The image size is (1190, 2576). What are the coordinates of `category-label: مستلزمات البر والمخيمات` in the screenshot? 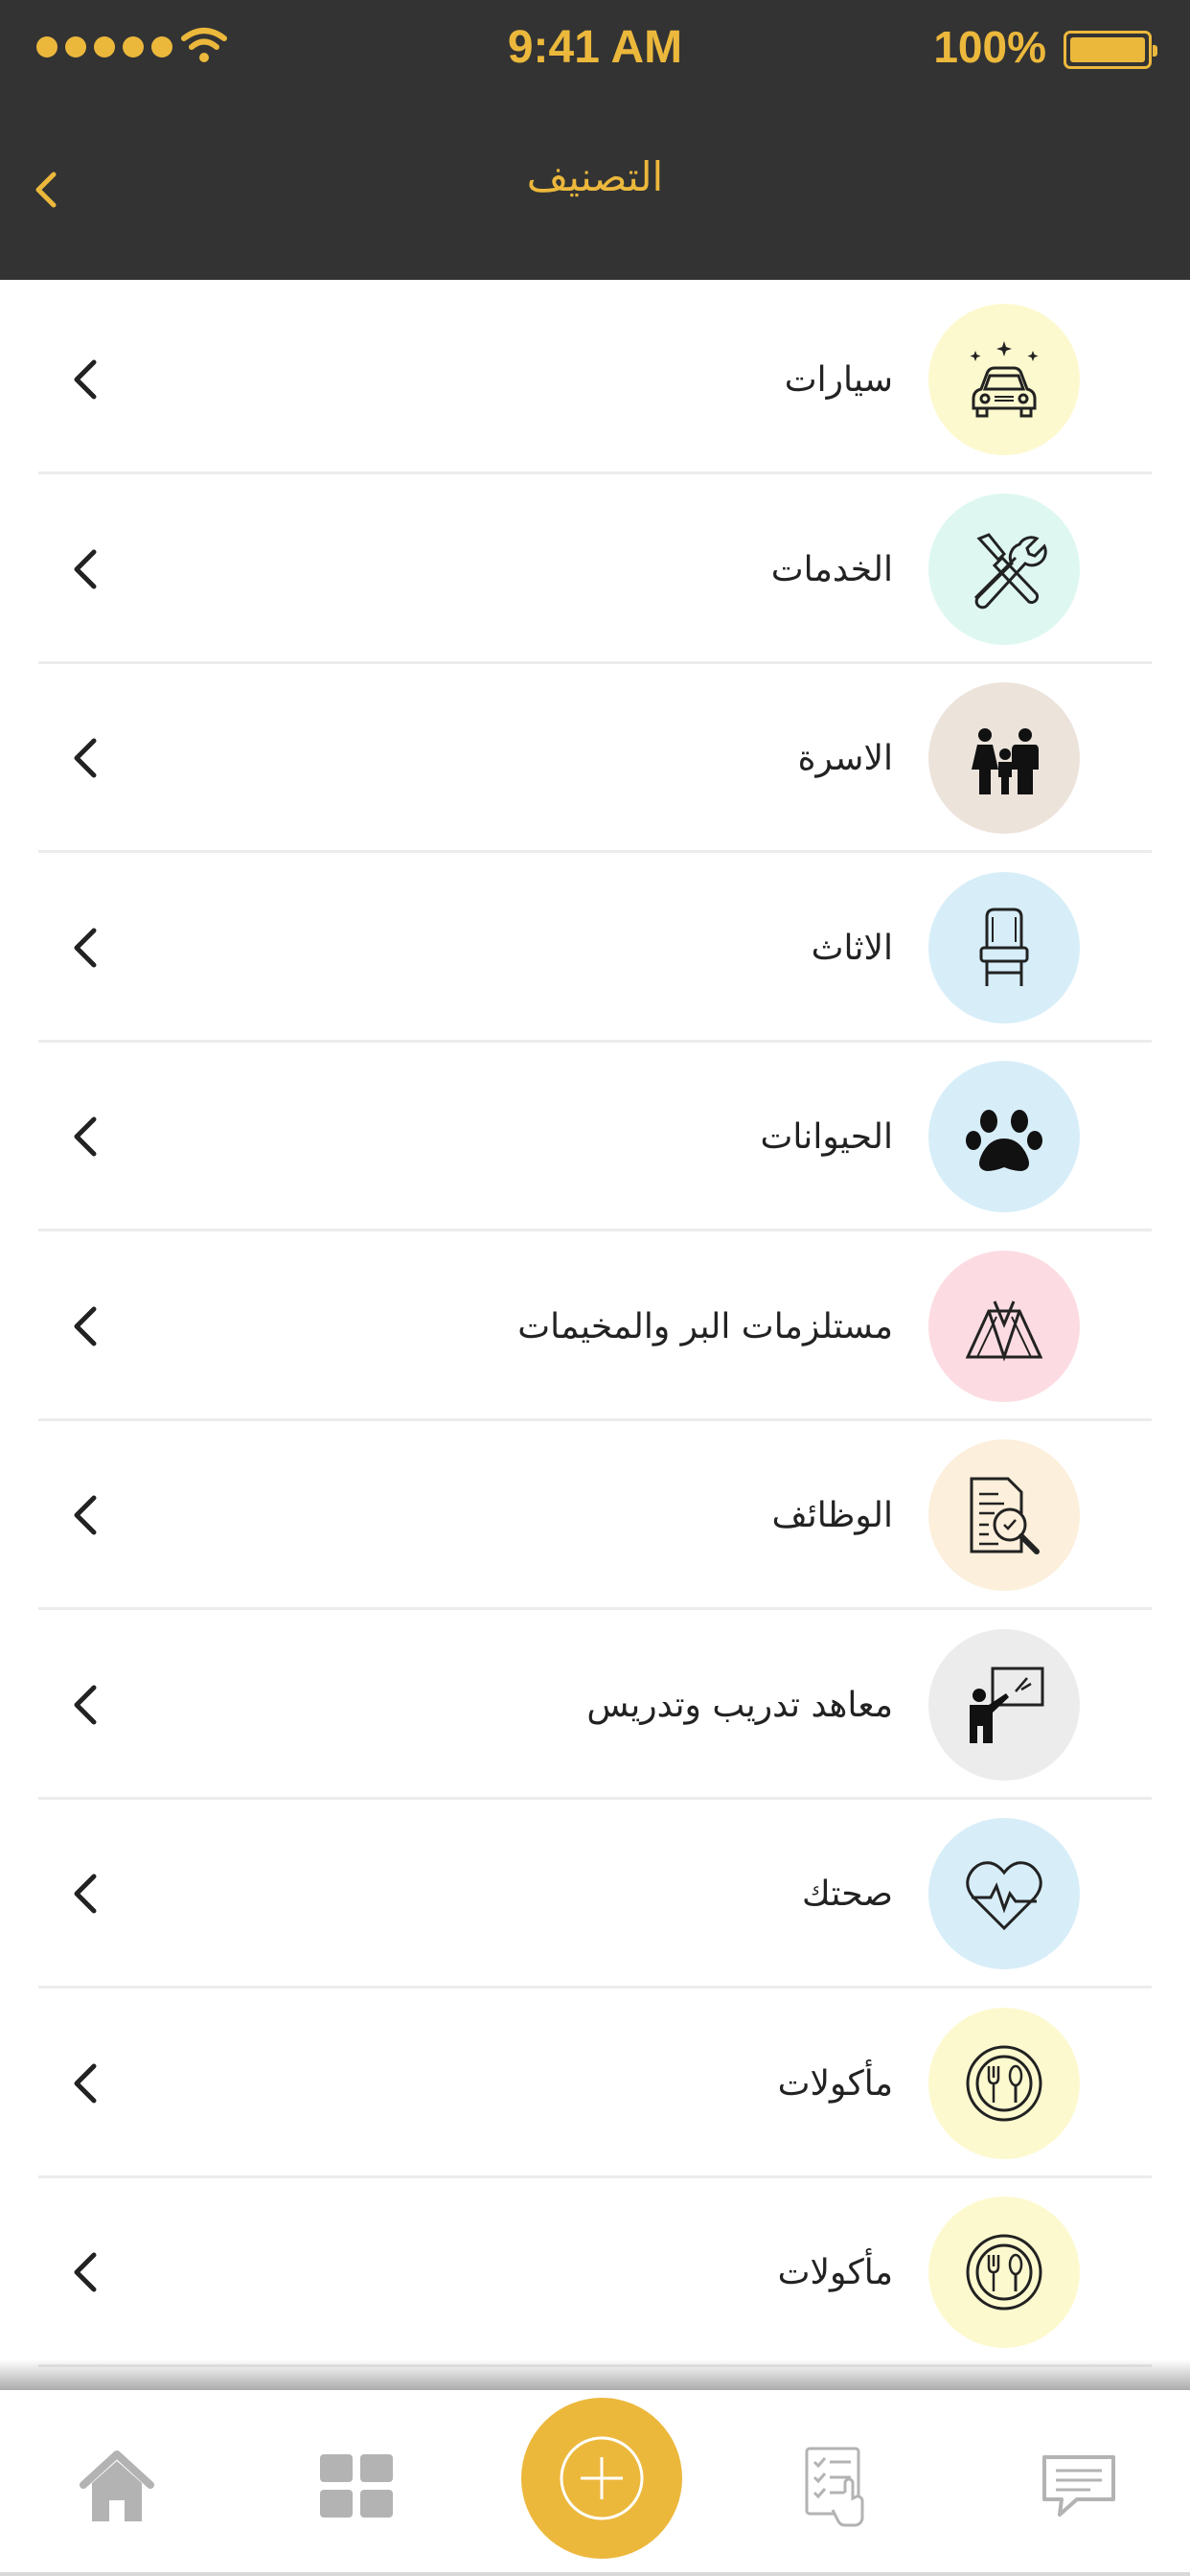 It's located at (705, 1326).